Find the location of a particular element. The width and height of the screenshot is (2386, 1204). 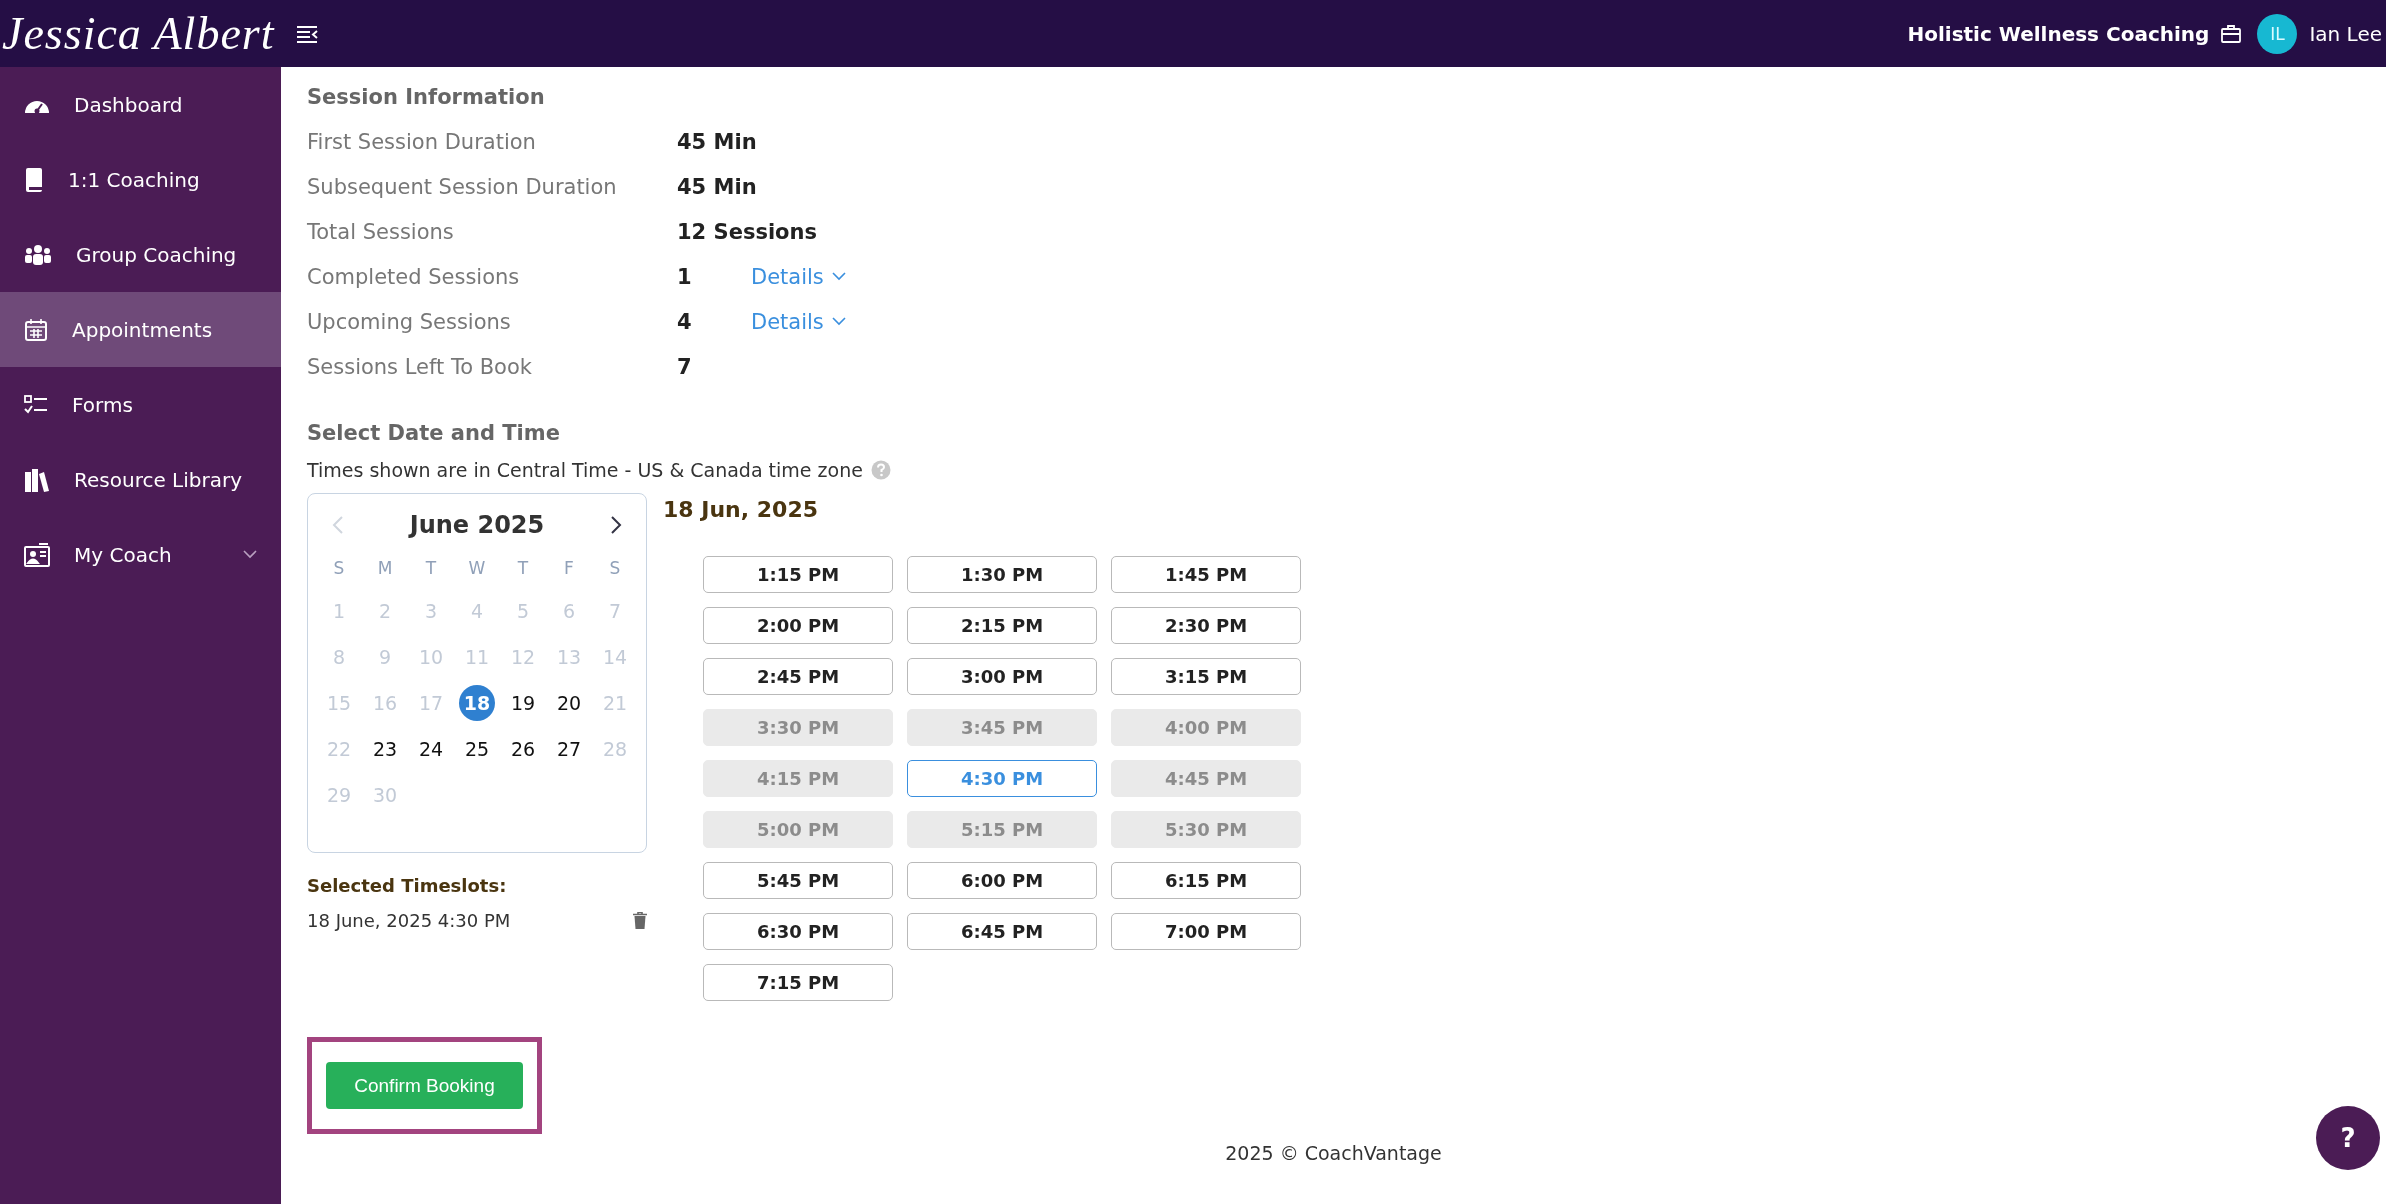

sidebar-item: My Coach is located at coordinates (140, 554).